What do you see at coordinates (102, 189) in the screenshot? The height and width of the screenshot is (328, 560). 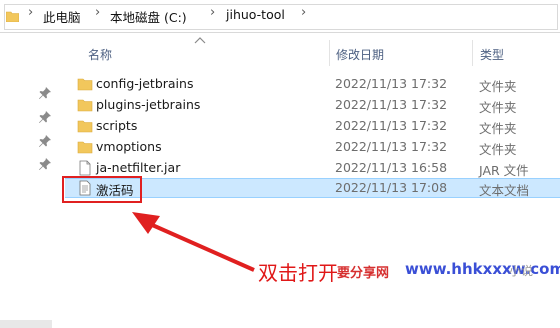 I see `highlight-box` at bounding box center [102, 189].